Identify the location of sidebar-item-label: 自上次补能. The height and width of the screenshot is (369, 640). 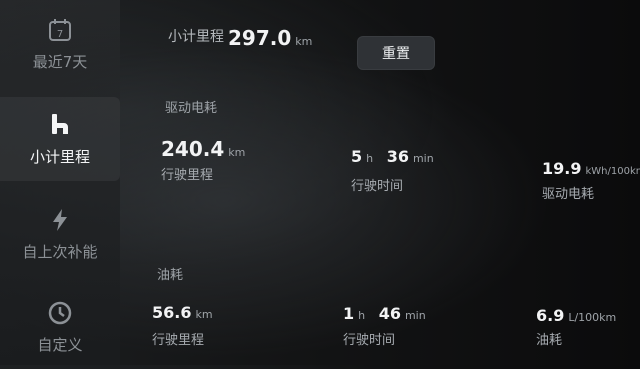
(60, 252).